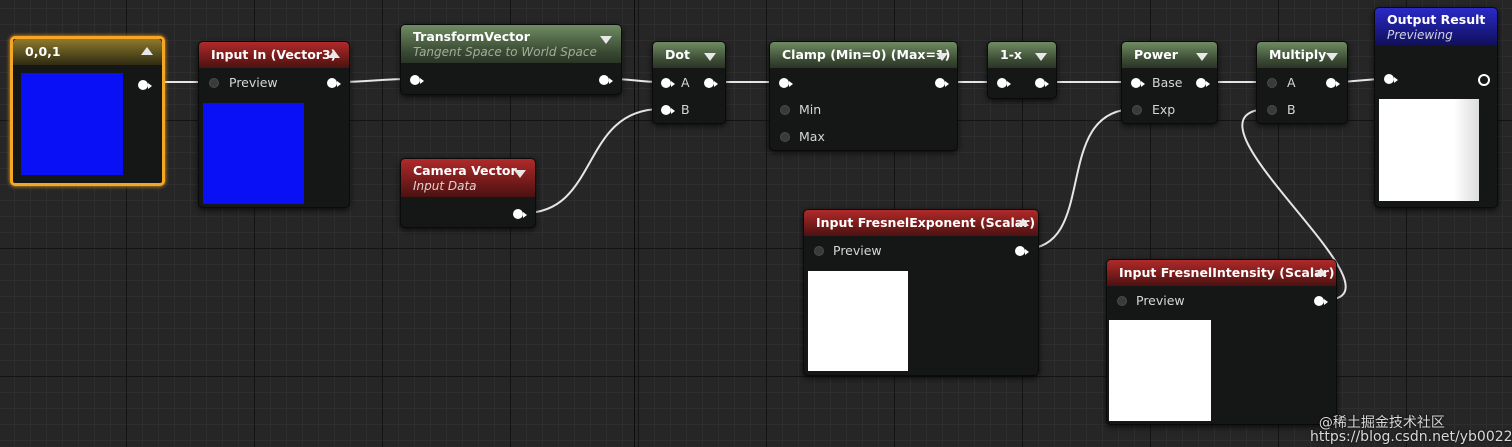 The height and width of the screenshot is (447, 1512). Describe the element at coordinates (43, 51) in the screenshot. I see `node-title: 0,0,1` at that location.